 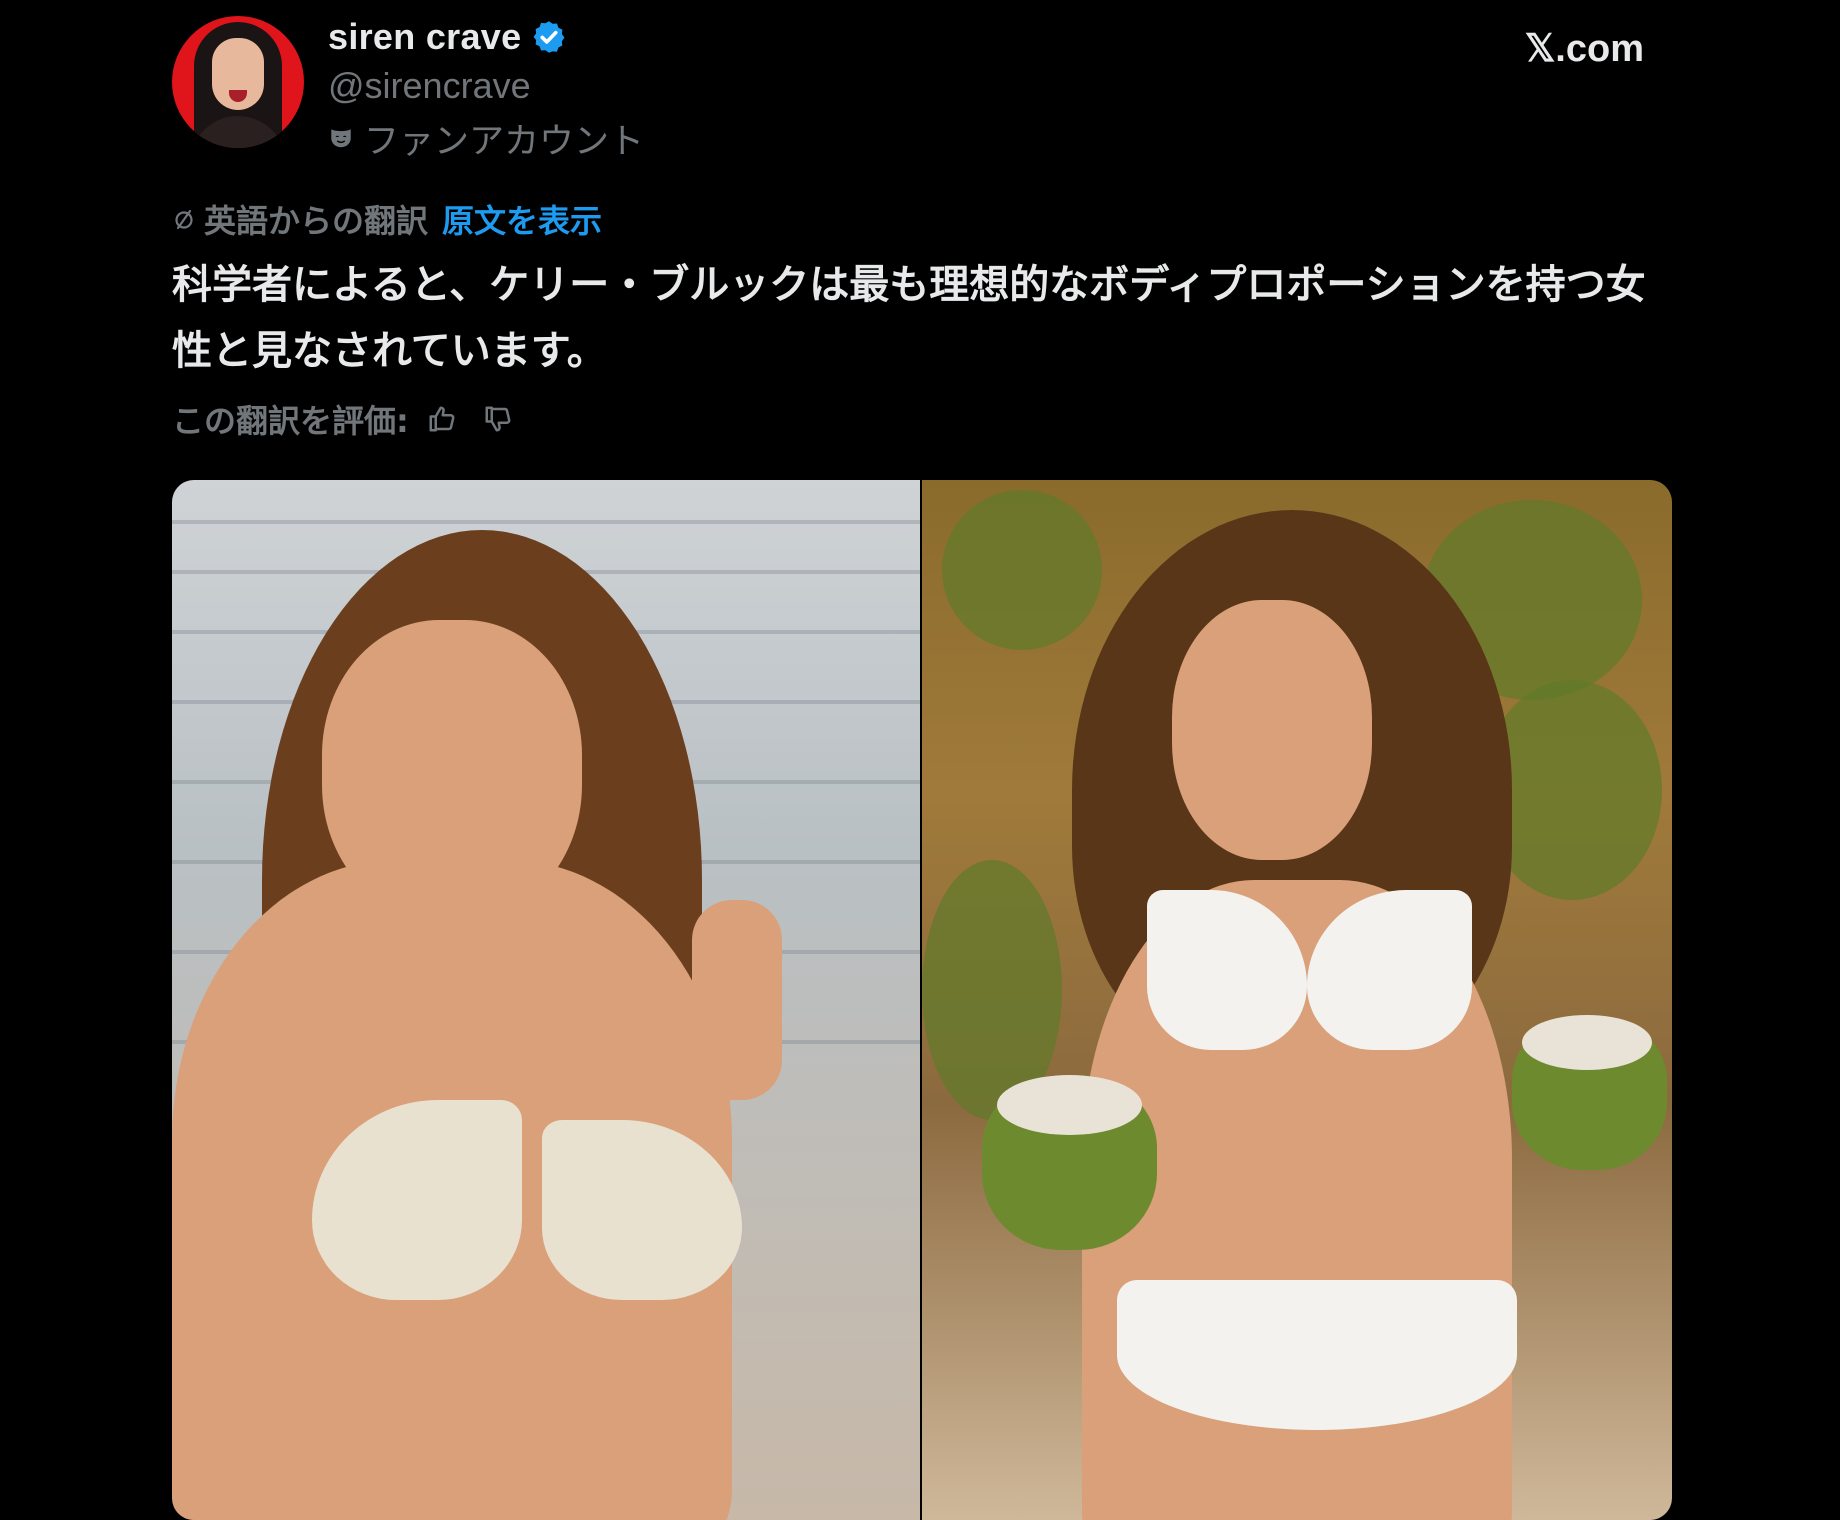 I want to click on account-label-row: ファンアカウント, so click(x=486, y=139).